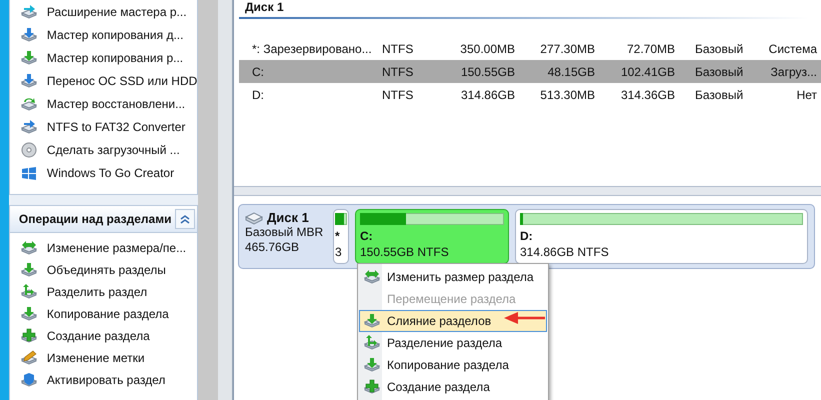 The width and height of the screenshot is (821, 400). I want to click on table-cell-text: 314.86GB, so click(487, 95).